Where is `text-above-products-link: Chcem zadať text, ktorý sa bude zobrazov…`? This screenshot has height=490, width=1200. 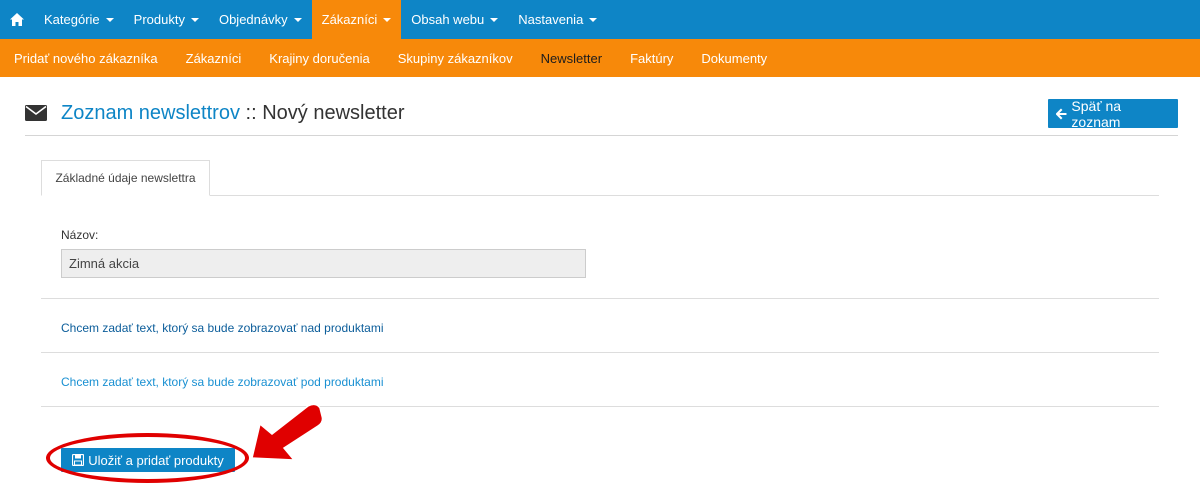
text-above-products-link: Chcem zadať text, ktorý sa bude zobrazov… is located at coordinates (222, 328).